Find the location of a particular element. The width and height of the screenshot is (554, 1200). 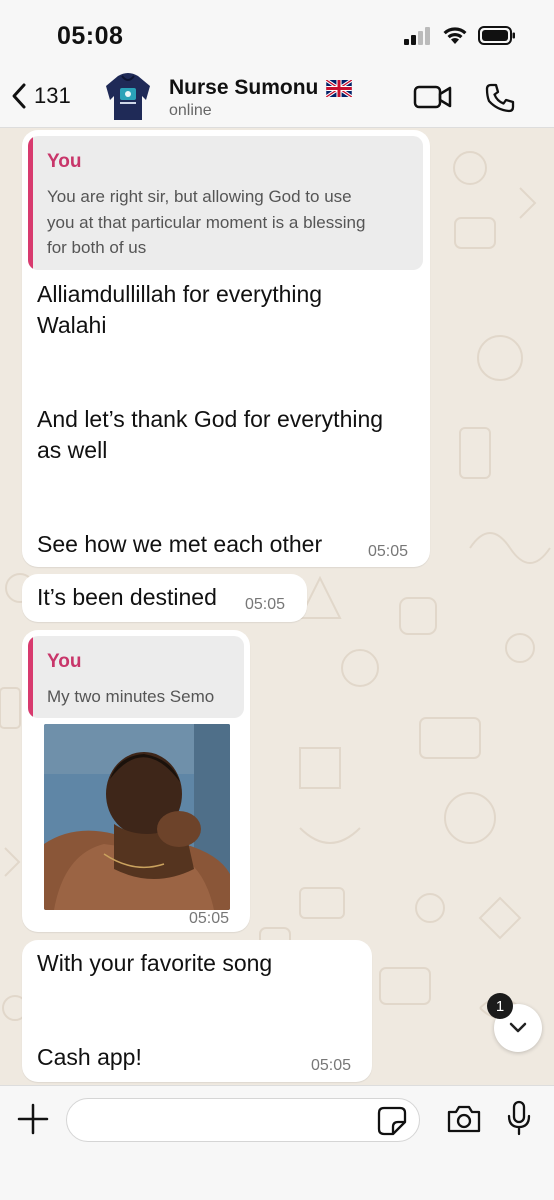

microphone-icon is located at coordinates (519, 1118).